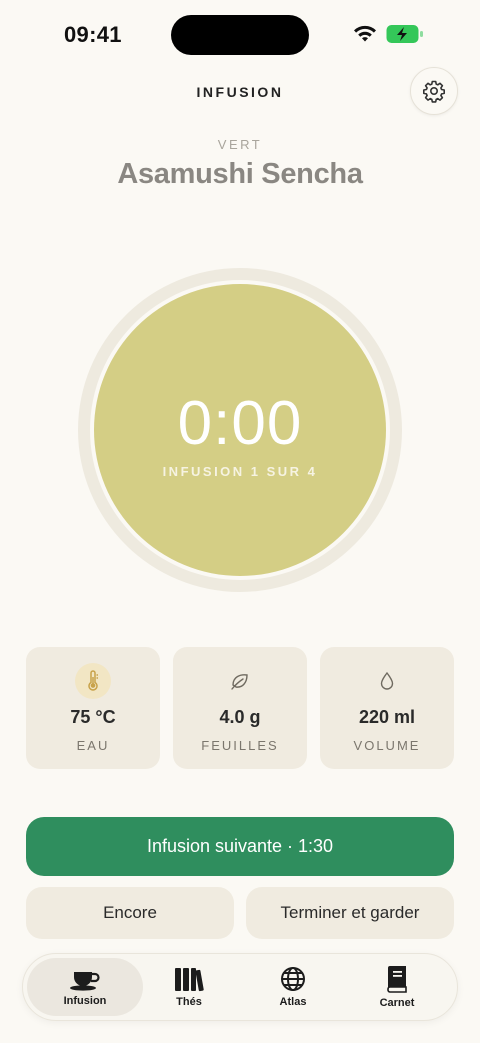  Describe the element at coordinates (240, 745) in the screenshot. I see `leaf-weight-label: FEUILLES` at that location.